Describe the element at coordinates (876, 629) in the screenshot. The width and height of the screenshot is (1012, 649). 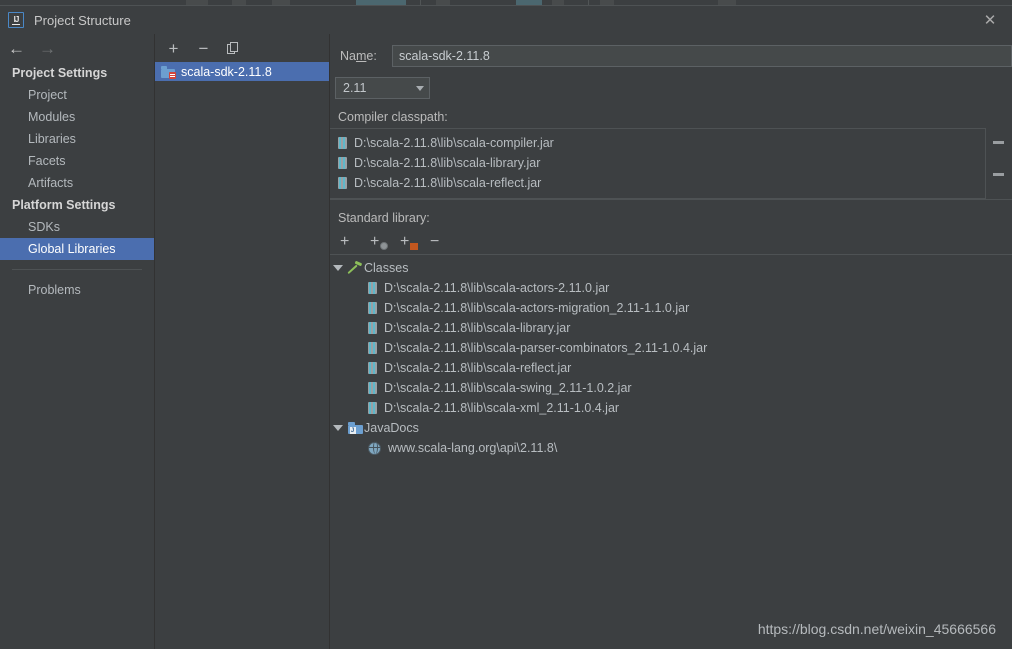
I see `watermark-text: https://blog.csdn.net/weixin_45666566` at that location.